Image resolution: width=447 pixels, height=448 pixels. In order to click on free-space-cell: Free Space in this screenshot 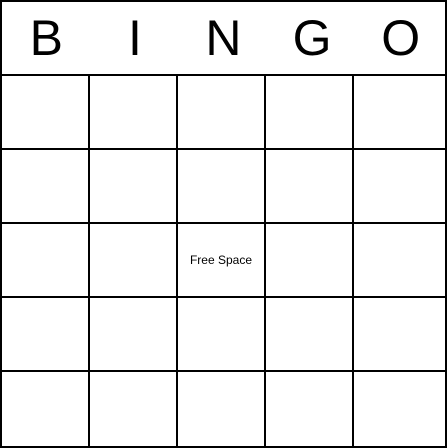, I will do `click(222, 261)`.